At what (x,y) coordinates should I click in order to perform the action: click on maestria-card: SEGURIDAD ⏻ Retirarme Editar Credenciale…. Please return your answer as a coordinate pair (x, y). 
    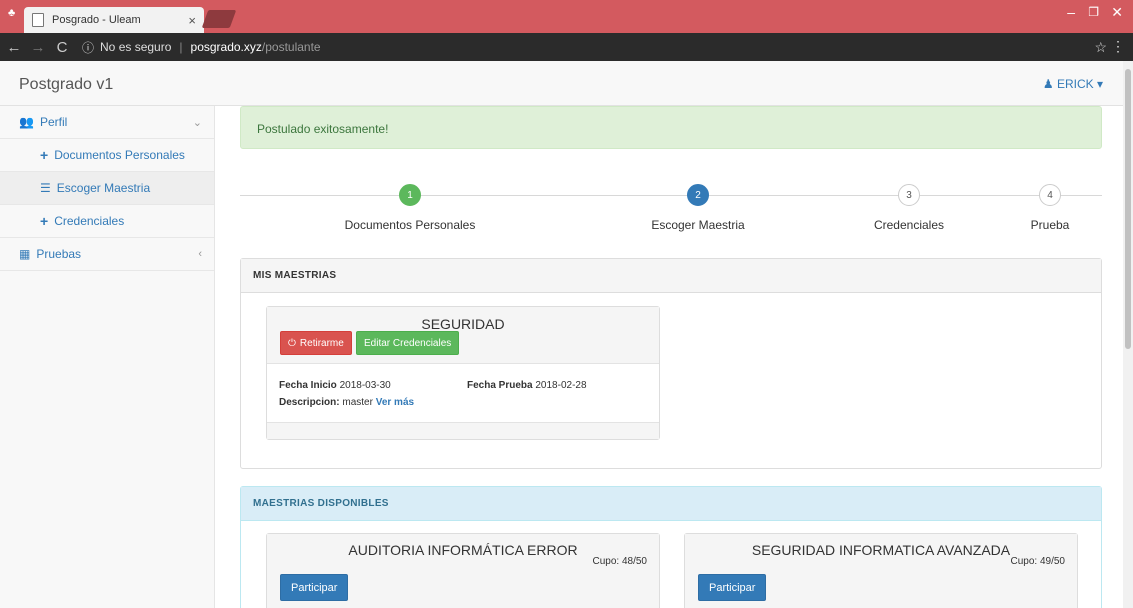
    Looking at the image, I should click on (463, 373).